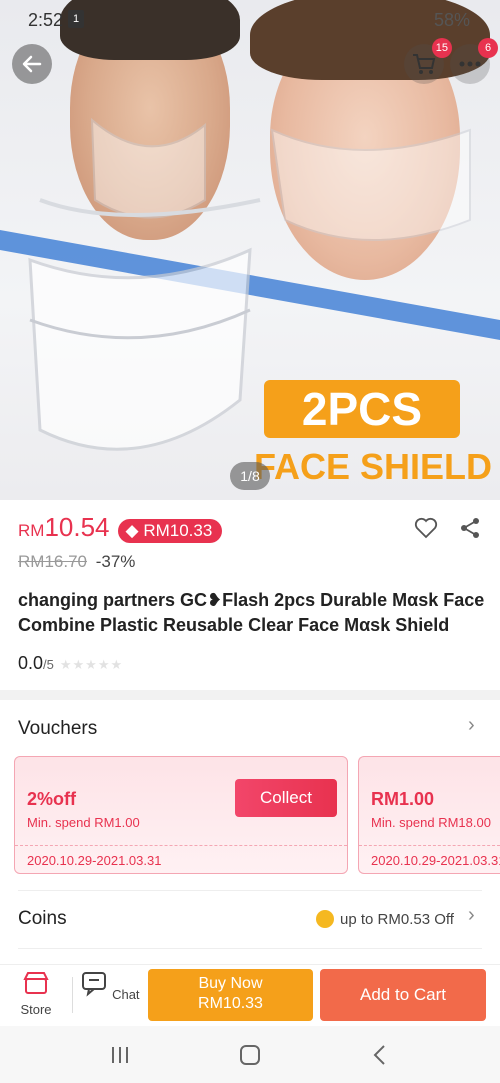 The width and height of the screenshot is (500, 1083). What do you see at coordinates (76, 19) in the screenshot?
I see `notification-count: 1` at bounding box center [76, 19].